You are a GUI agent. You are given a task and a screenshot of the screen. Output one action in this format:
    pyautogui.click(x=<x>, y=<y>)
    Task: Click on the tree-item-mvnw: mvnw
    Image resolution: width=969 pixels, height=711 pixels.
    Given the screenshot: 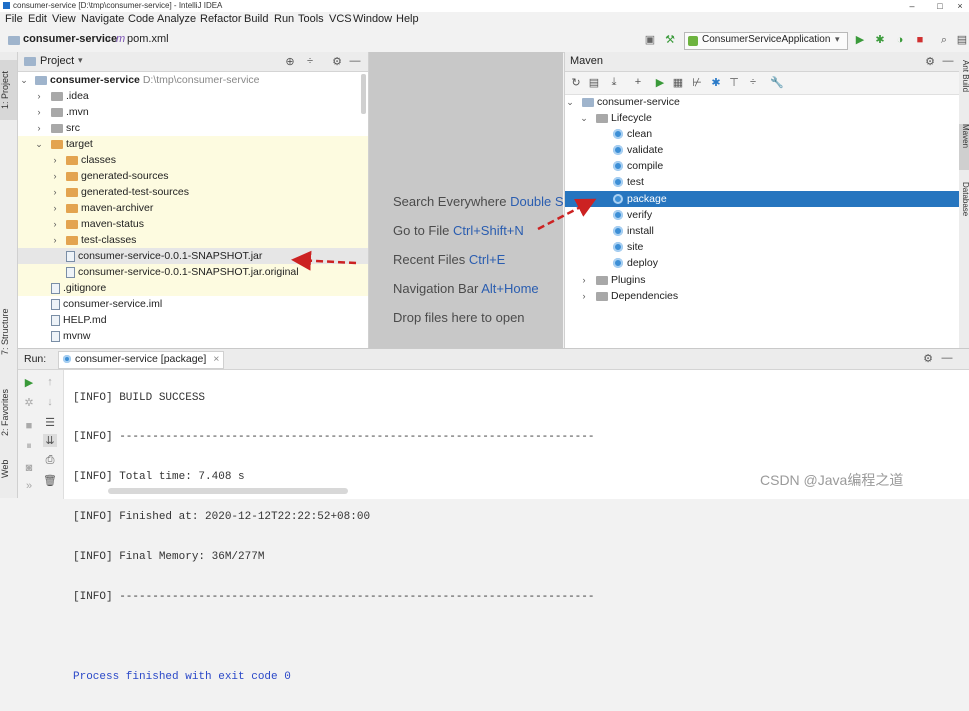 What is the action you would take?
    pyautogui.click(x=193, y=336)
    